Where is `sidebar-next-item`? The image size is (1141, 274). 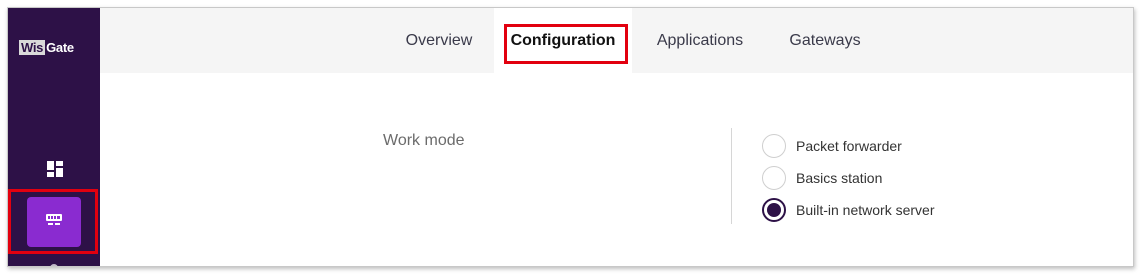
sidebar-next-item is located at coordinates (54, 265).